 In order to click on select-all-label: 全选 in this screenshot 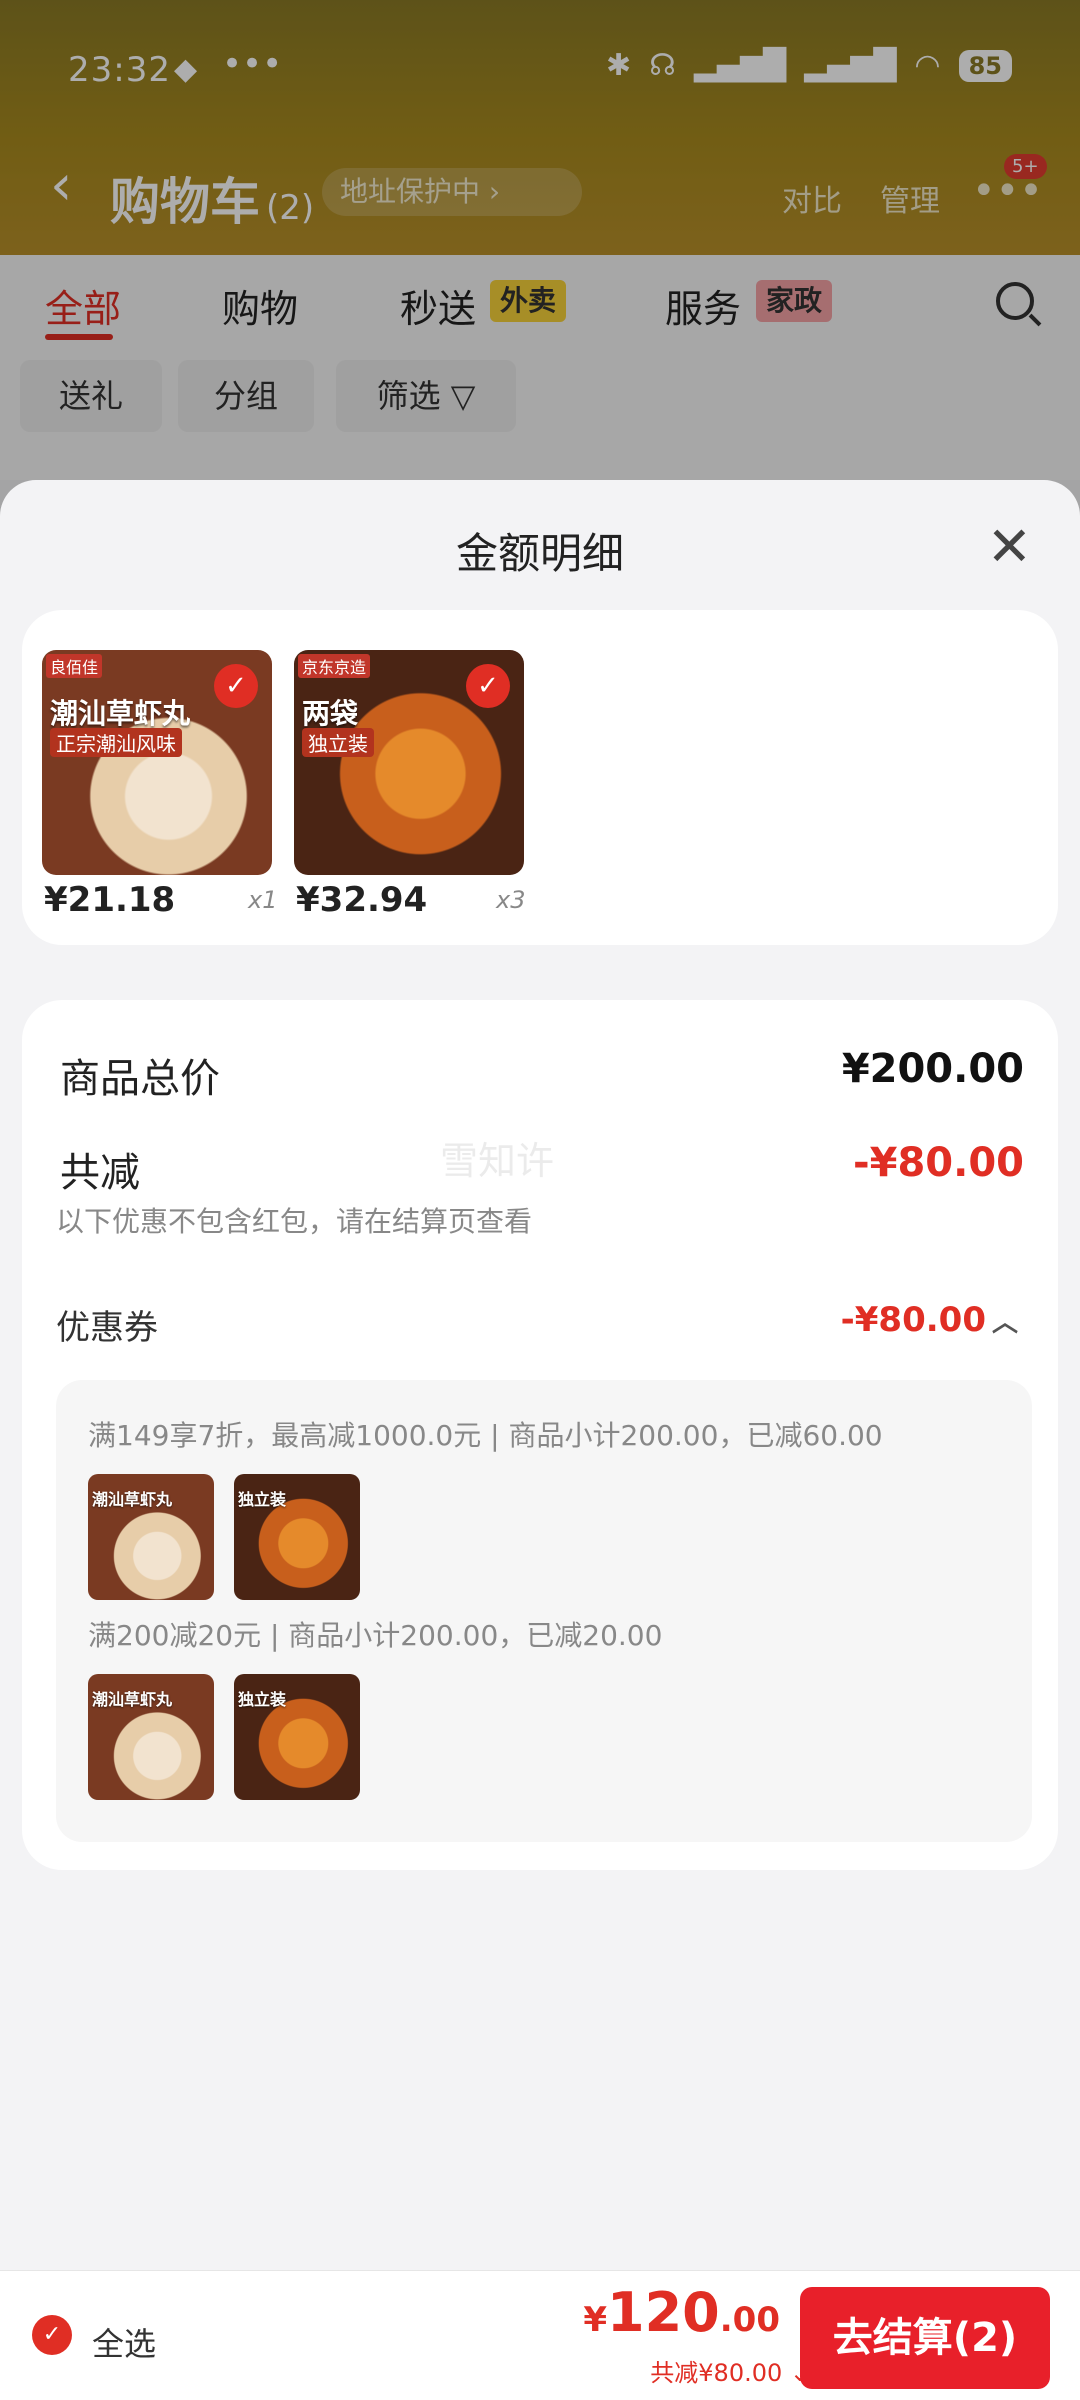, I will do `click(124, 2342)`.